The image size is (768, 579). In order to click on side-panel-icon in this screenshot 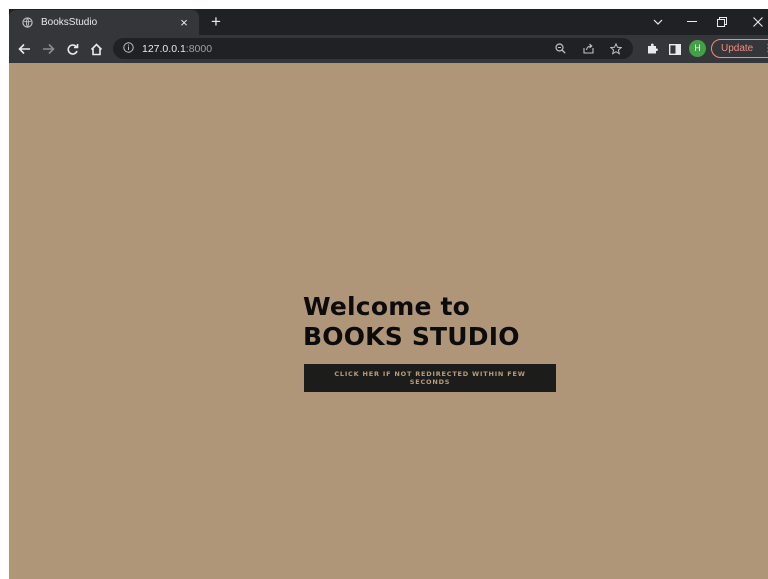, I will do `click(675, 49)`.